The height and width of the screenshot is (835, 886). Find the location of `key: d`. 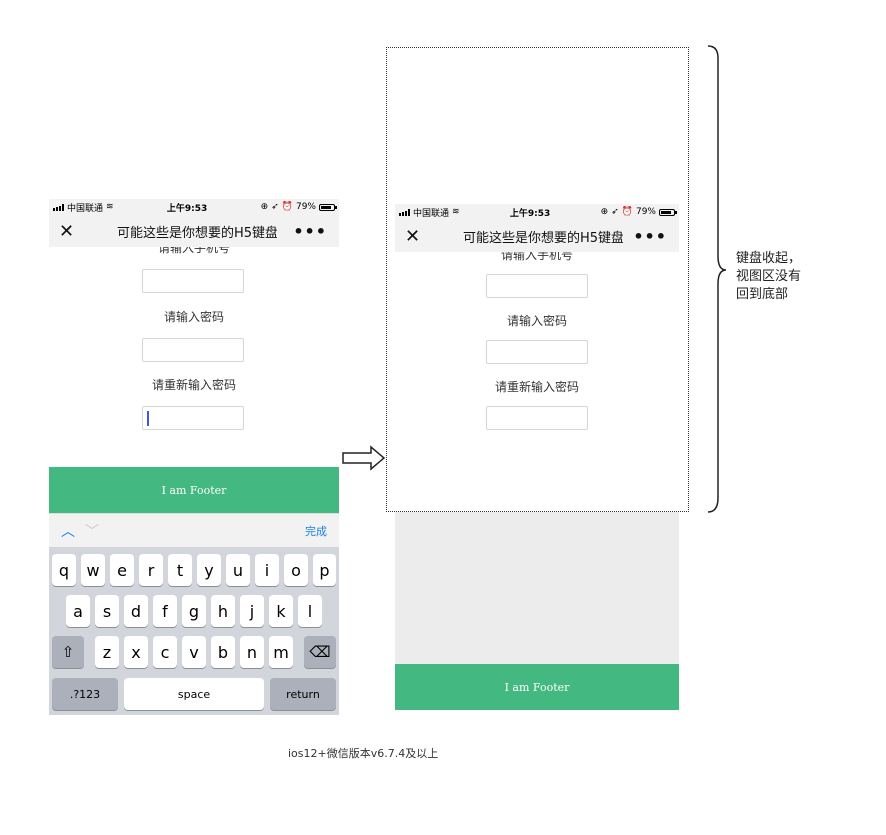

key: d is located at coordinates (136, 611).